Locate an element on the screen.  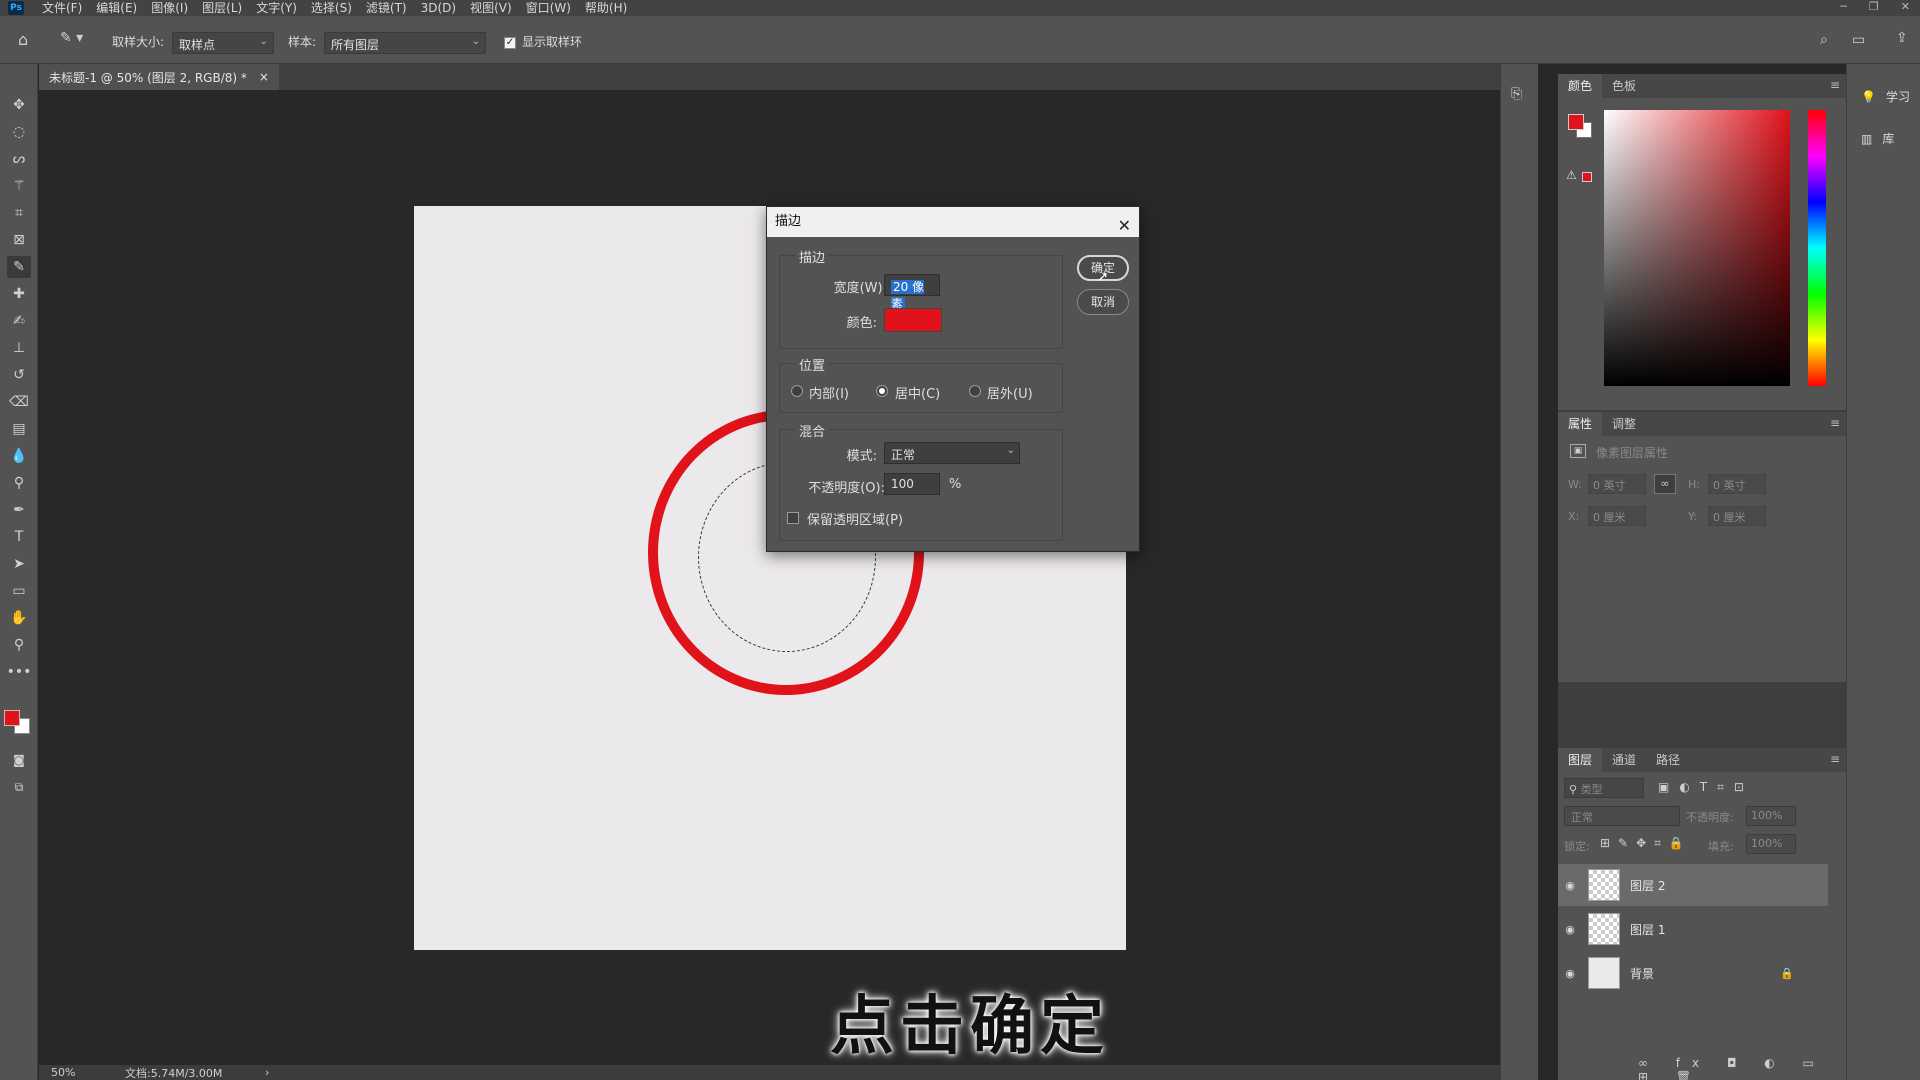
lasso-tool-icon: ᔕ is located at coordinates (19, 159).